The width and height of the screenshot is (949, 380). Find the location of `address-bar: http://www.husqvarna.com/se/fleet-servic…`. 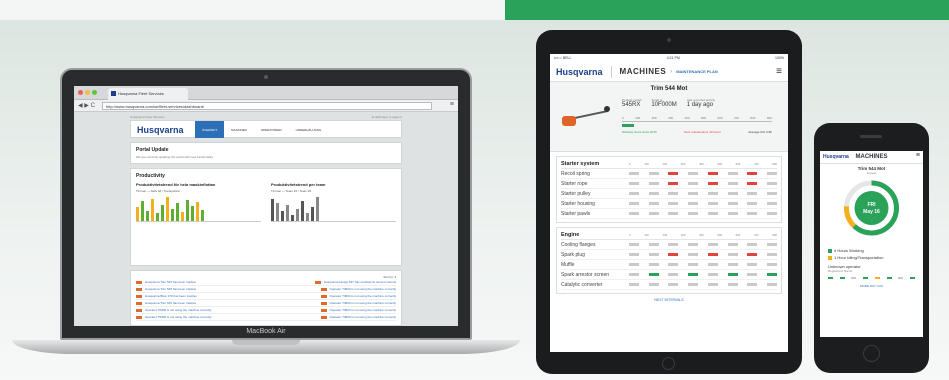

address-bar: http://www.husqvarna.com/se/fleet-servic… is located at coordinates (267, 106).